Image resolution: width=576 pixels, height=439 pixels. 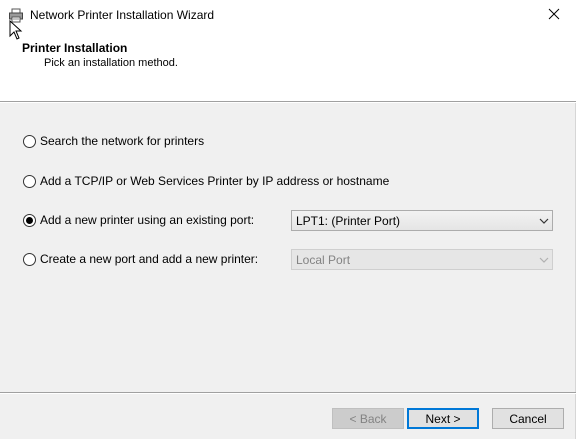 I want to click on footer-divider-highlight, so click(x=288, y=393).